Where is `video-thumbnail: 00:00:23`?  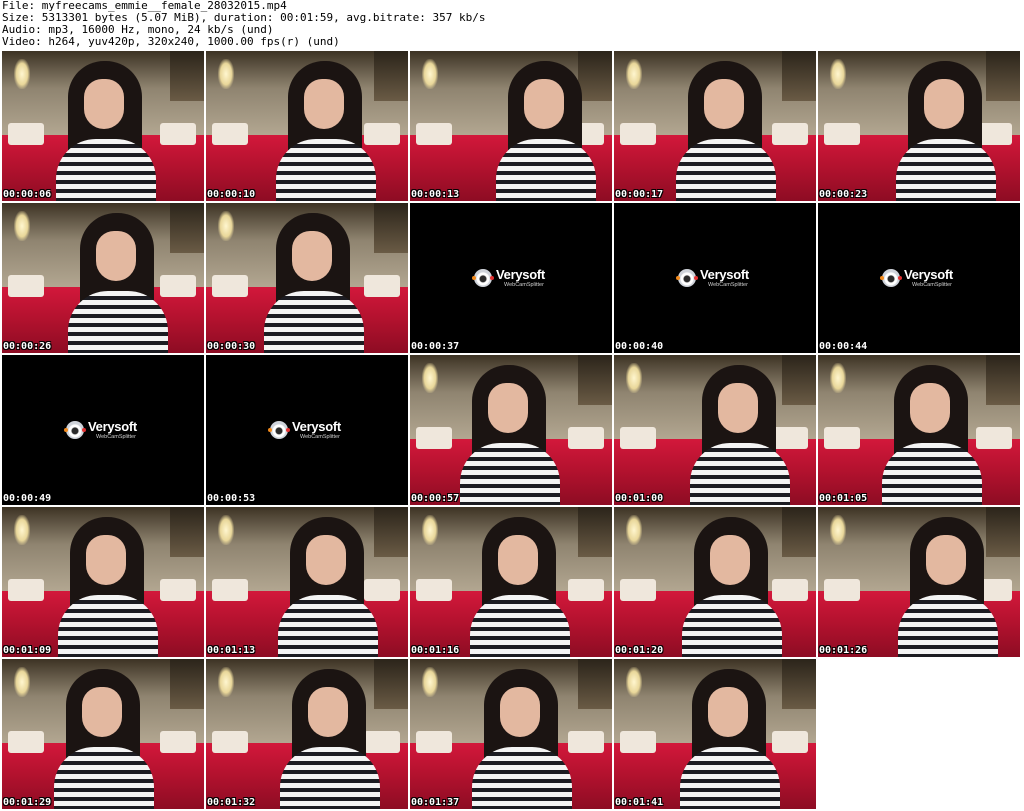 video-thumbnail: 00:00:23 is located at coordinates (919, 126).